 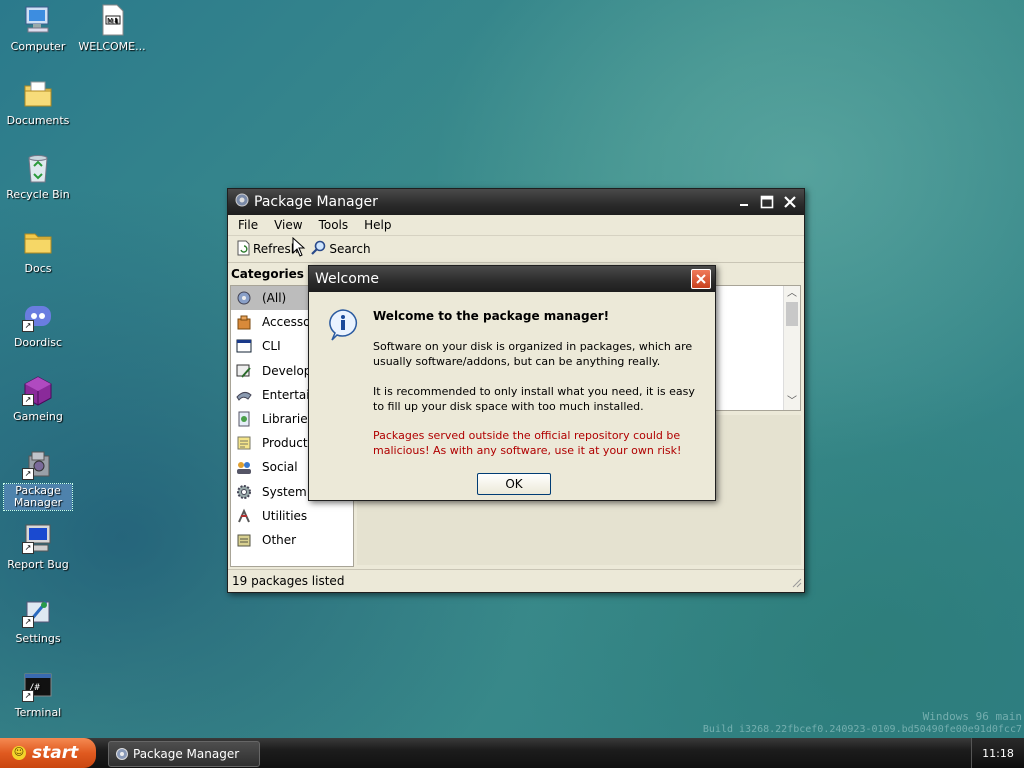 I want to click on ok-button: OK, so click(x=514, y=484).